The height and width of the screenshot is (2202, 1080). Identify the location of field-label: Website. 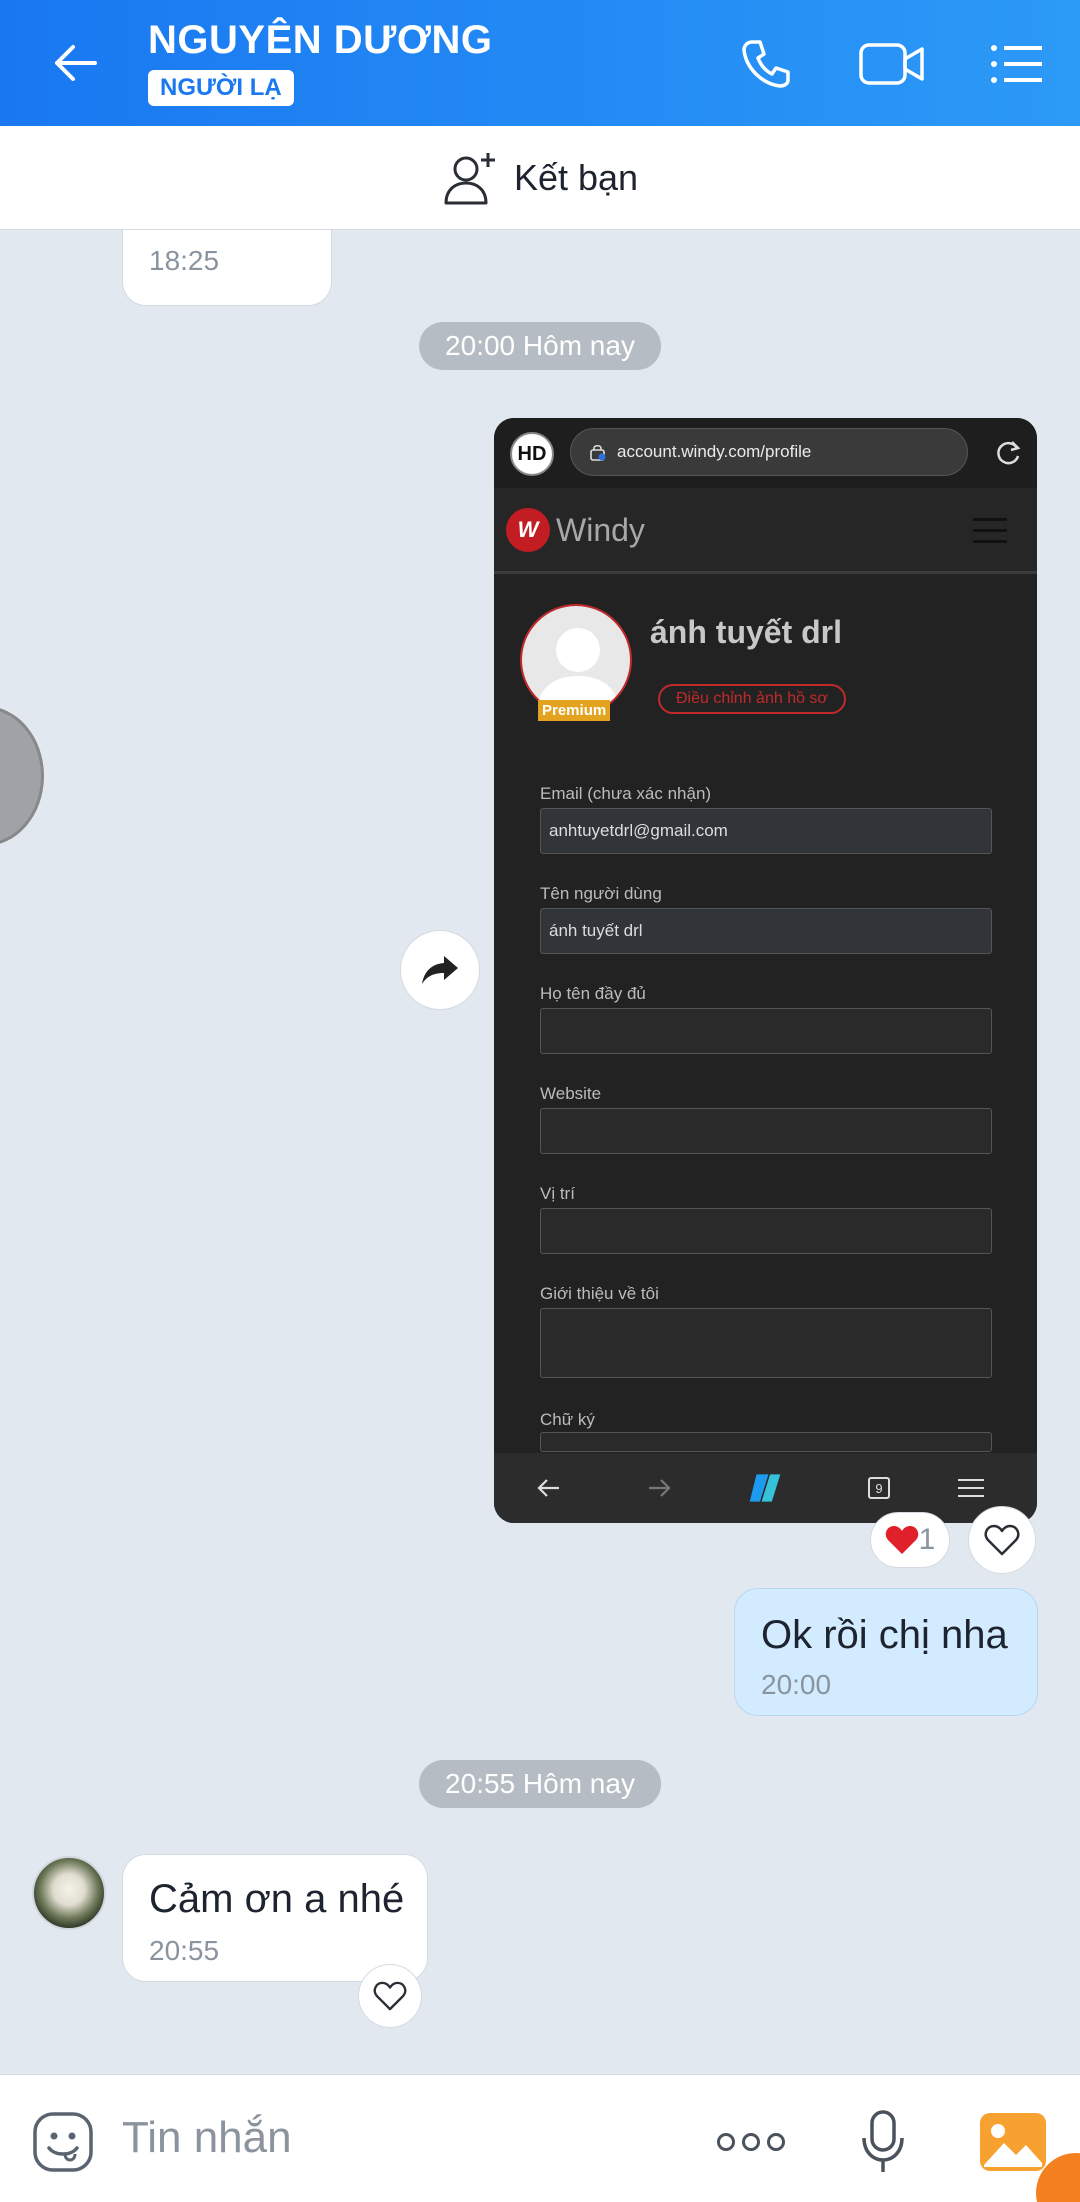
(571, 1093).